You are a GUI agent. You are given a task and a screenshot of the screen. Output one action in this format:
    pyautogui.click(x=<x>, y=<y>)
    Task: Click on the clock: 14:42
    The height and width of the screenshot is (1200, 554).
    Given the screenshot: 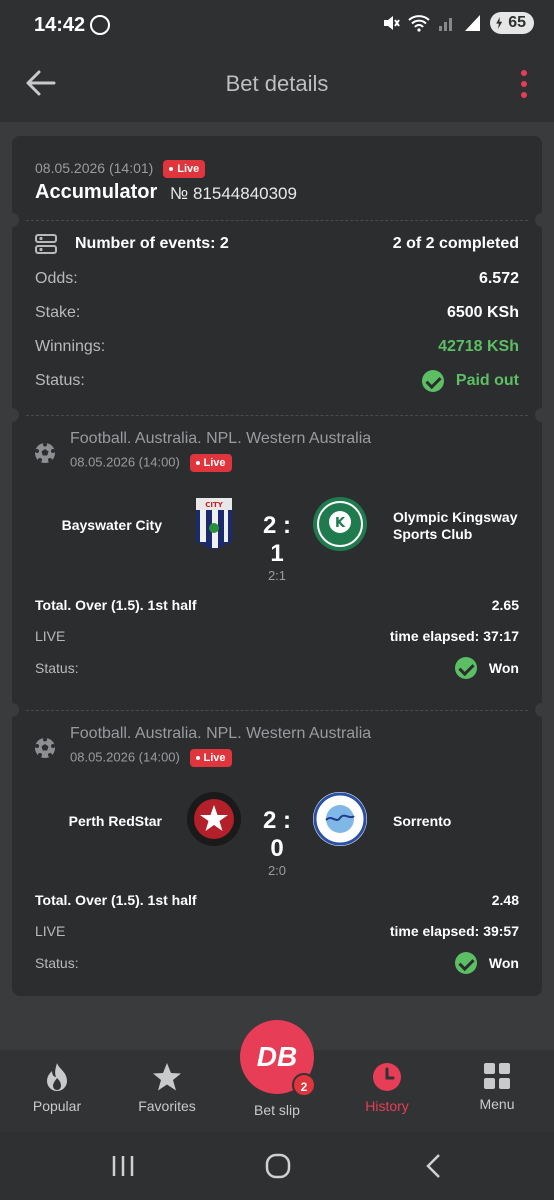 What is the action you would take?
    pyautogui.click(x=60, y=25)
    